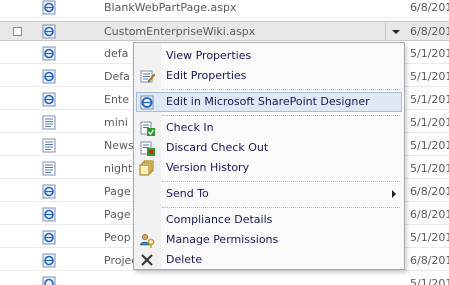 This screenshot has height=285, width=449. Describe the element at coordinates (269, 168) in the screenshot. I see `menu-item-version-history: Version History` at that location.